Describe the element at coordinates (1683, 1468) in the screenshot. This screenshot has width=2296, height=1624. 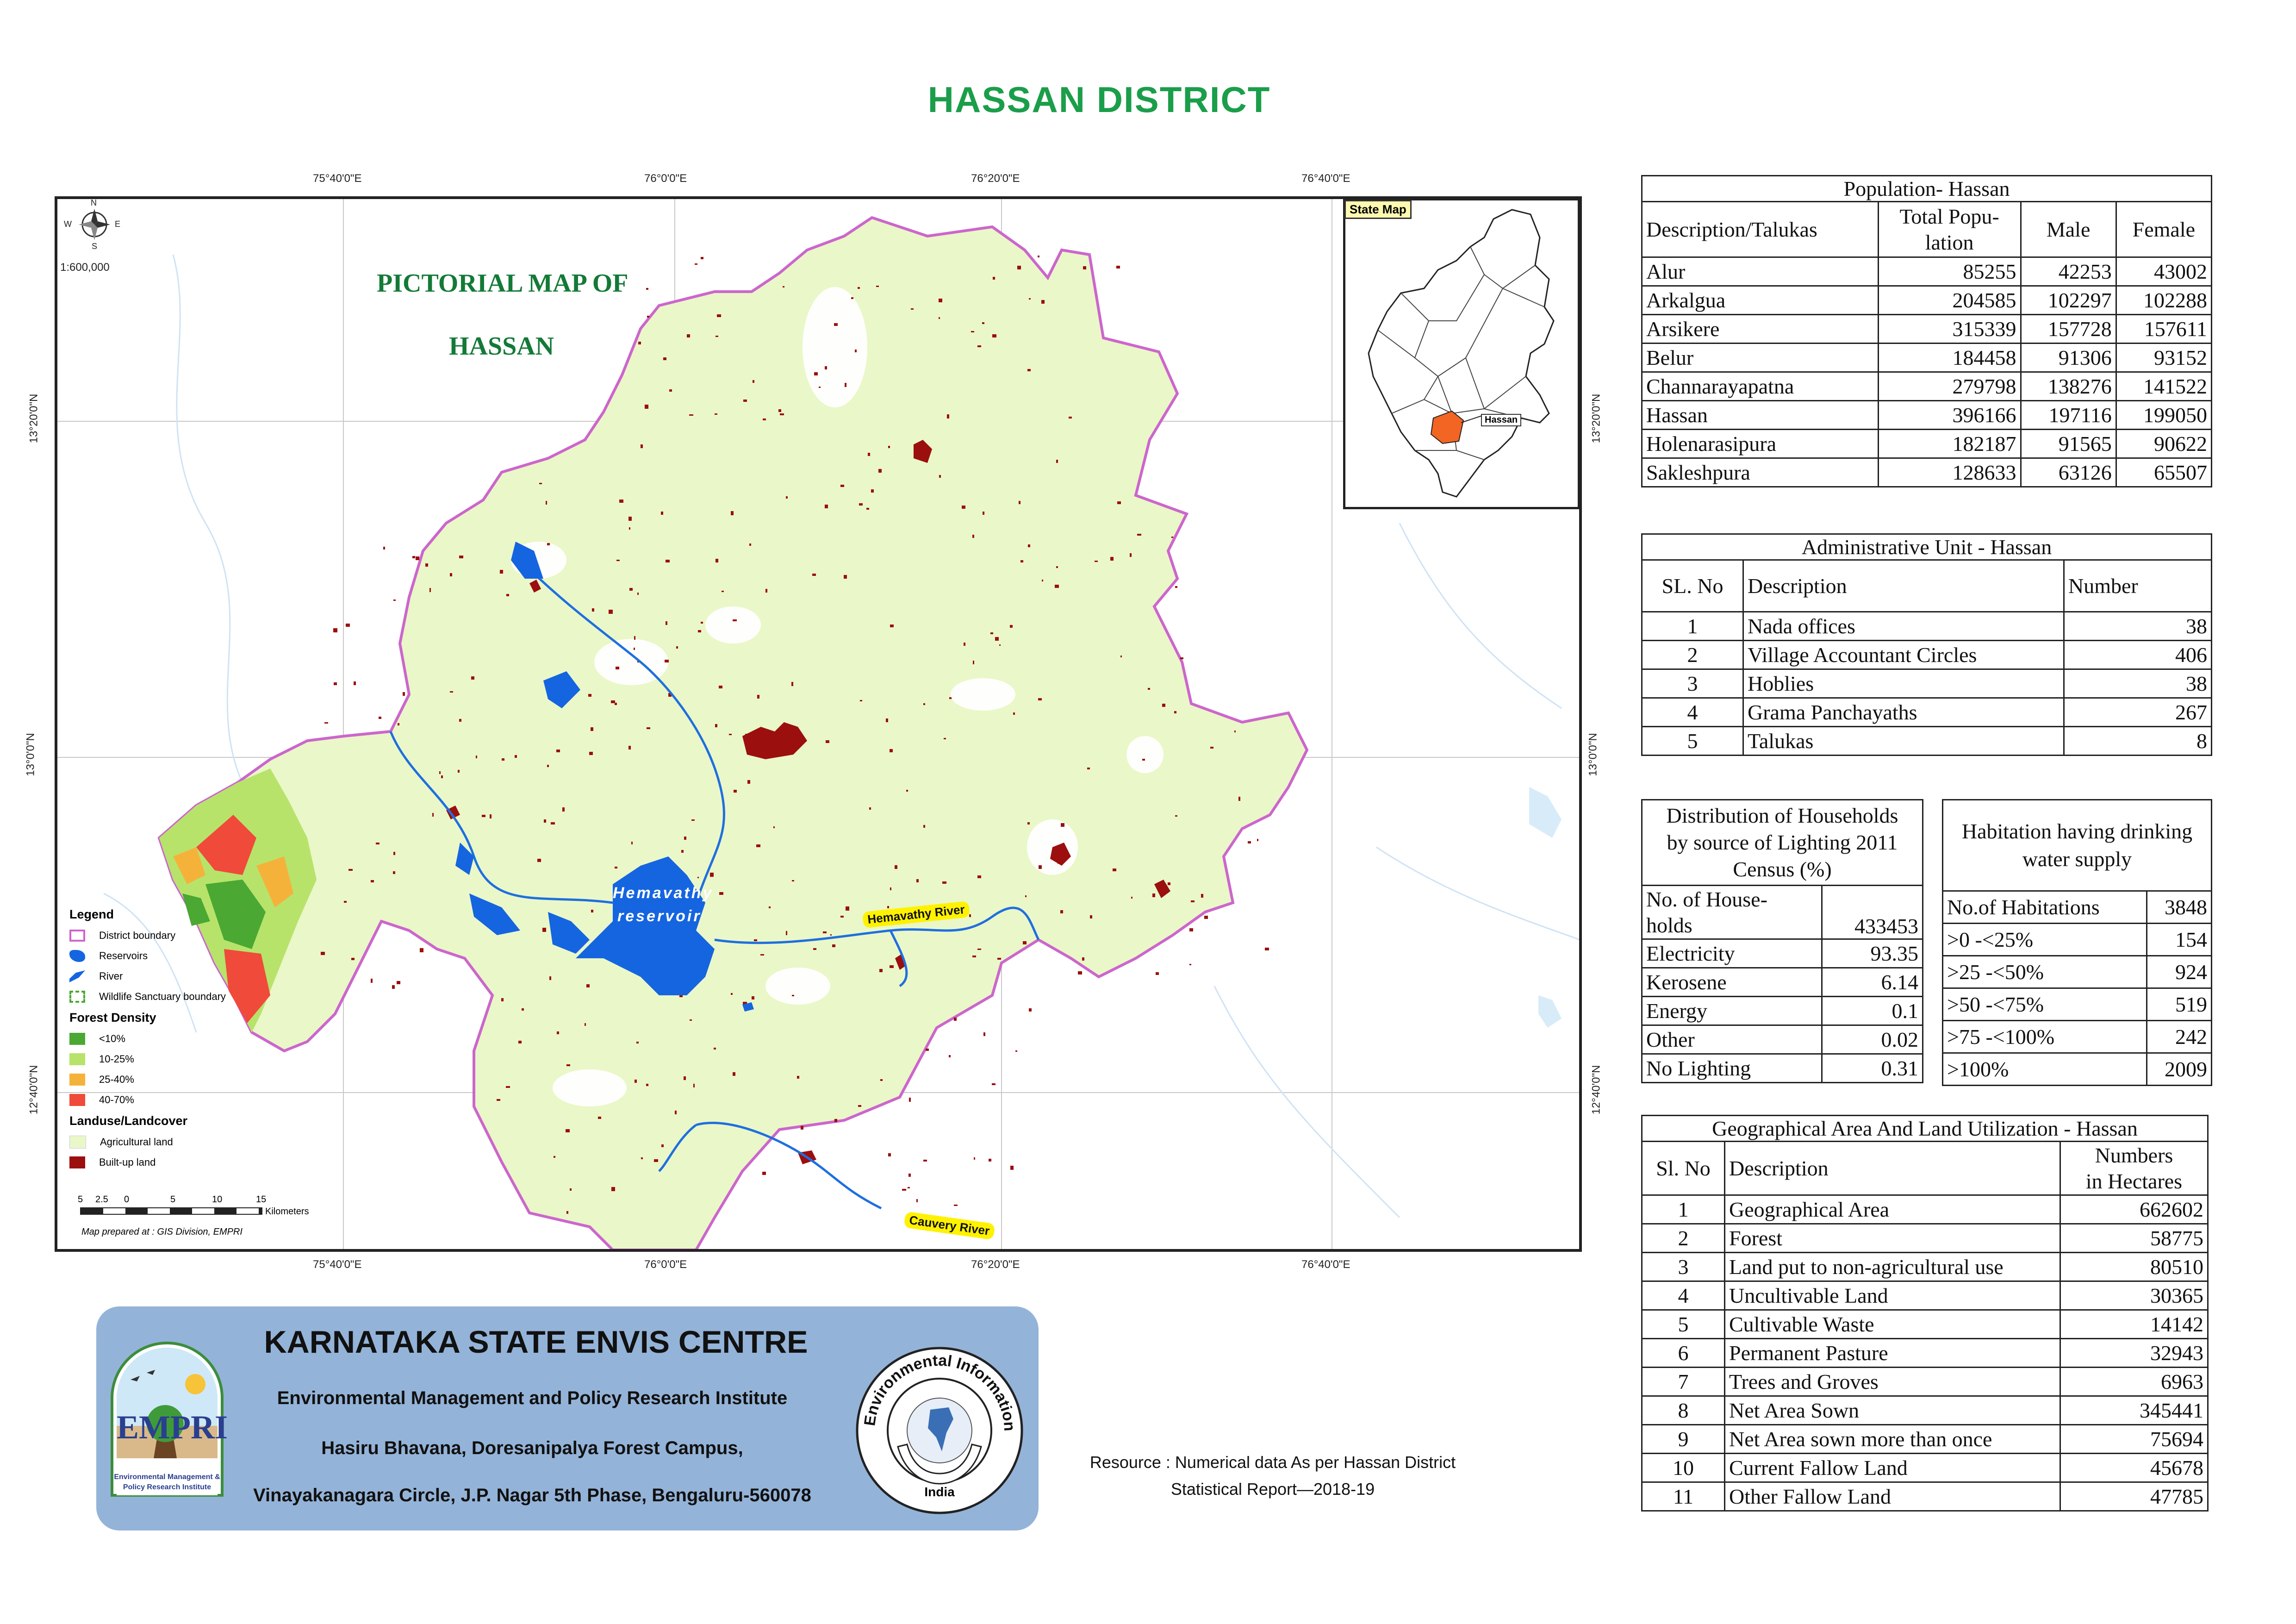
I see `land-row-cell: 10` at that location.